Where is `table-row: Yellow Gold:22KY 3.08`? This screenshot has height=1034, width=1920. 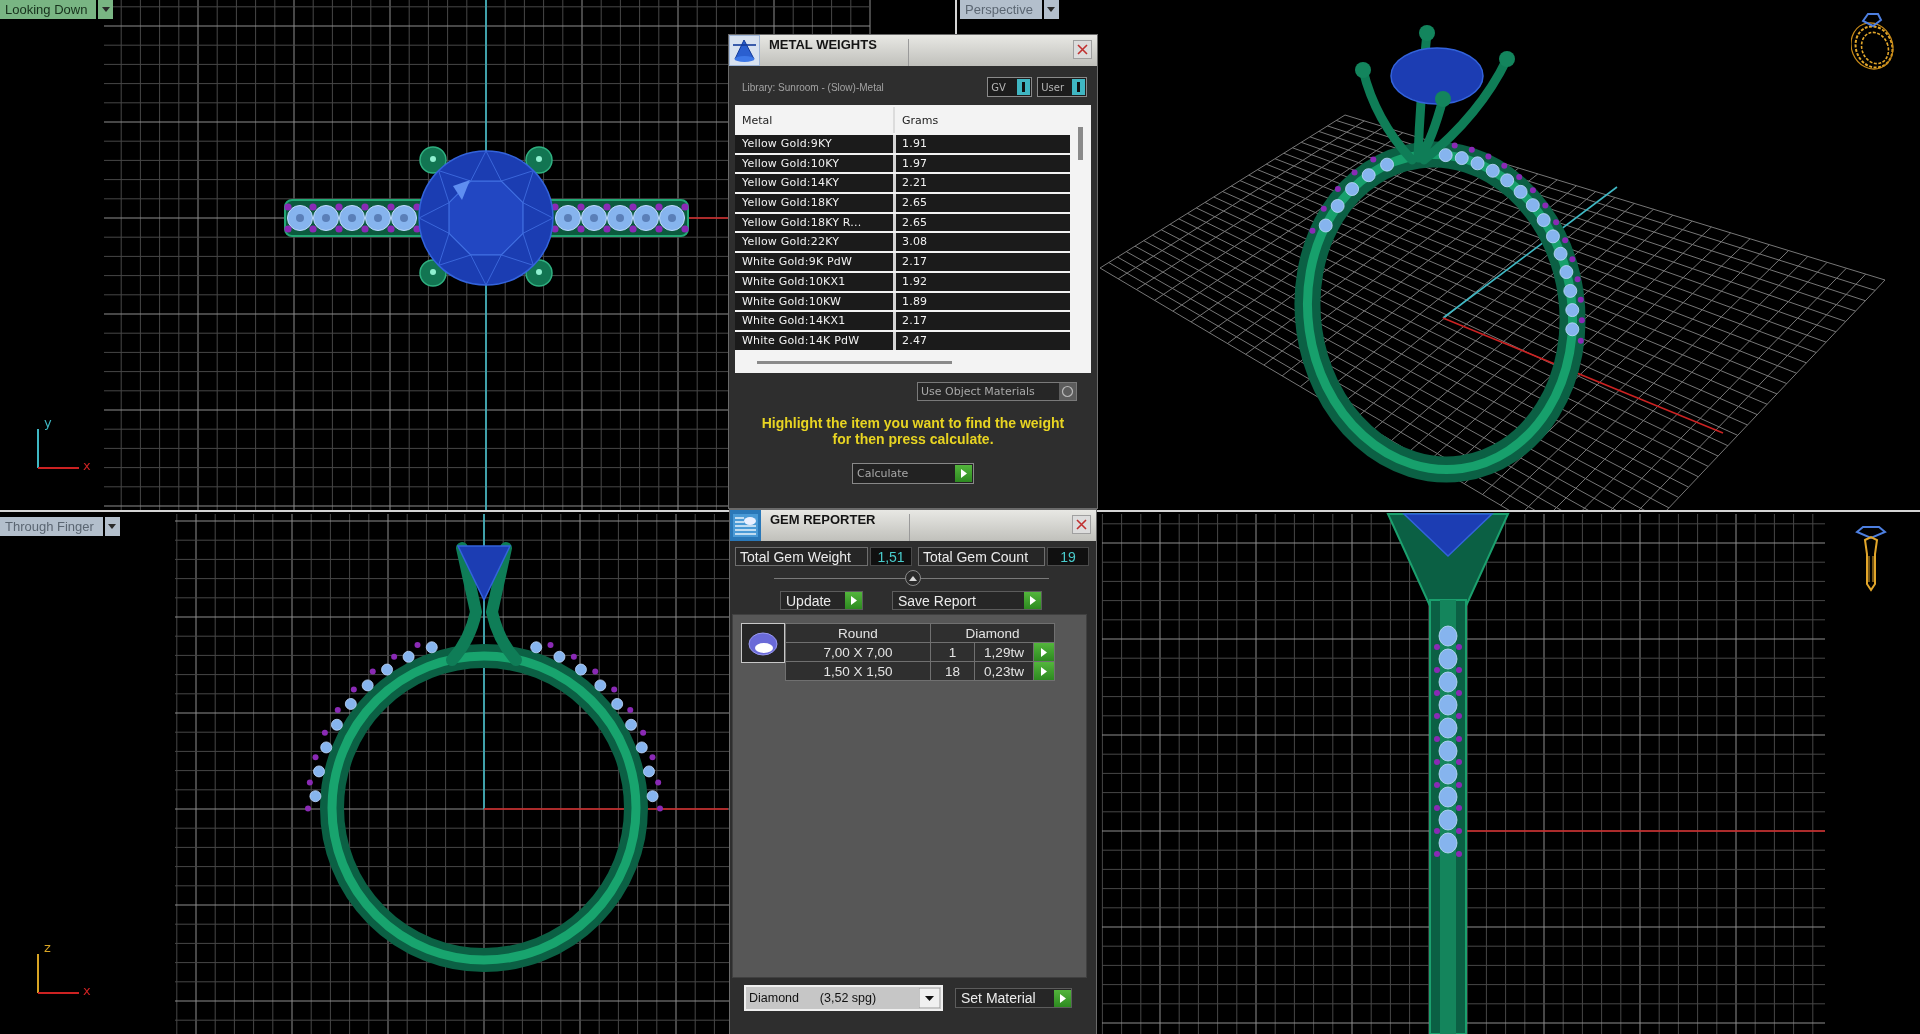 table-row: Yellow Gold:22KY 3.08 is located at coordinates (902, 242).